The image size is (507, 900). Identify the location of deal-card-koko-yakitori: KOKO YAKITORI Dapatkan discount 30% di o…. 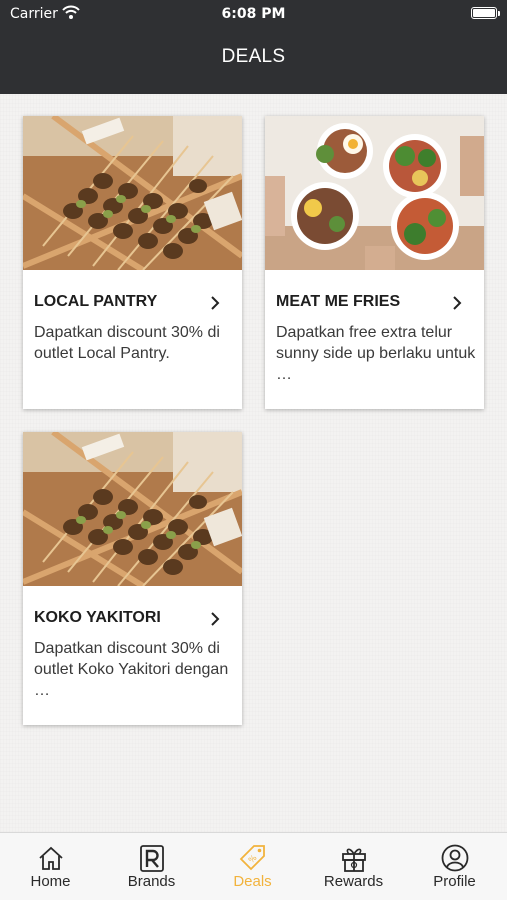
(132, 578).